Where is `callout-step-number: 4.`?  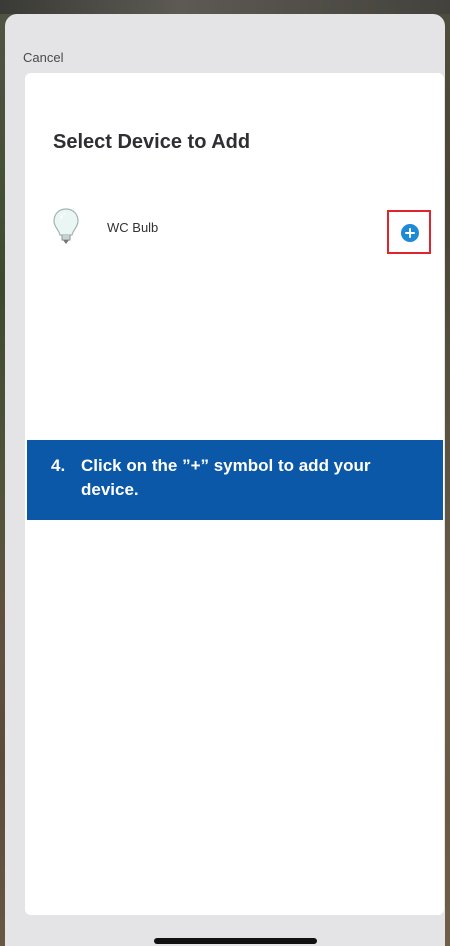
callout-step-number: 4. is located at coordinates (58, 465).